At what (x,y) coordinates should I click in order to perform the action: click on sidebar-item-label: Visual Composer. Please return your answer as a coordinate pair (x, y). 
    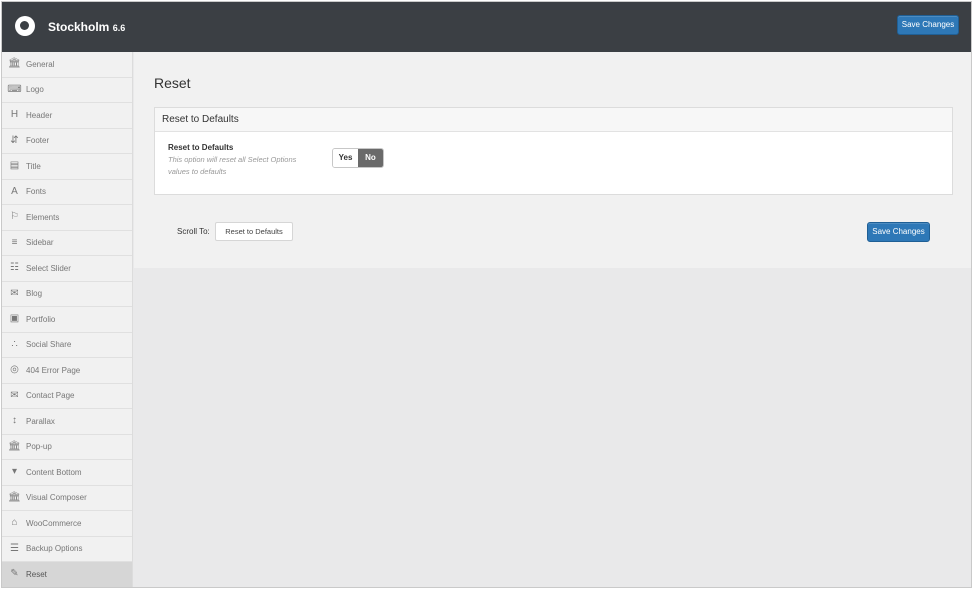
    Looking at the image, I should click on (56, 498).